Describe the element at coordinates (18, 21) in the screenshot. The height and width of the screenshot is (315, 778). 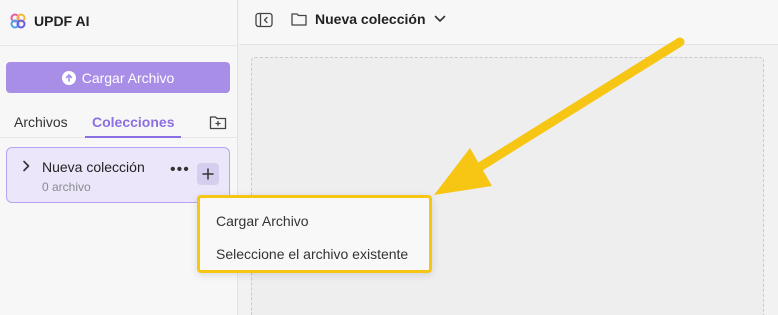
I see `updf-logo-icon` at that location.